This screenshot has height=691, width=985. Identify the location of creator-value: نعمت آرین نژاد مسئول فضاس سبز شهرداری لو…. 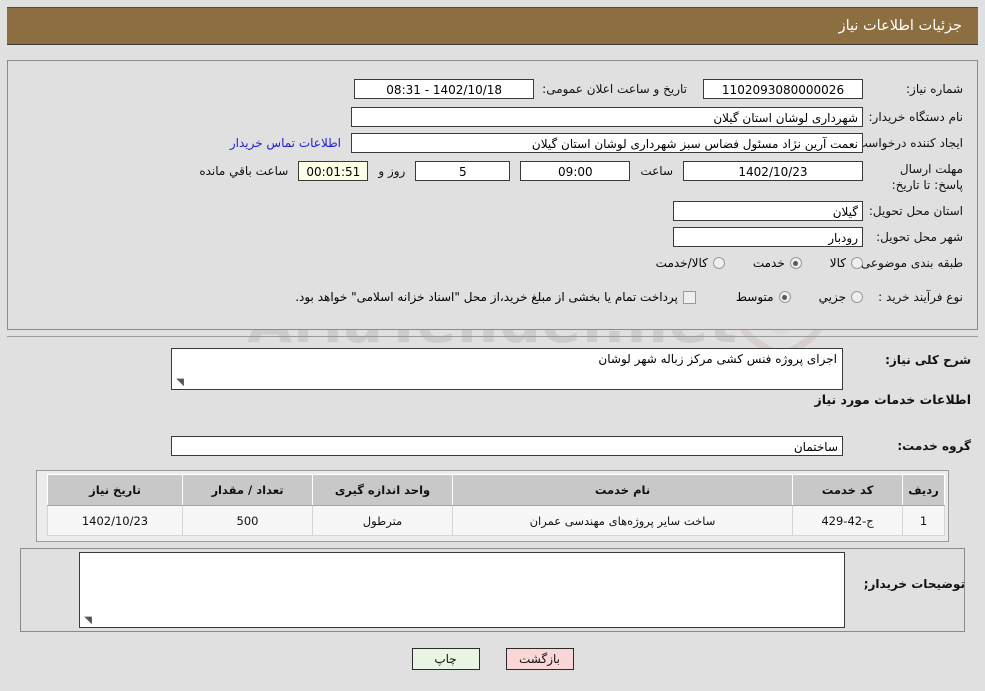
(607, 143).